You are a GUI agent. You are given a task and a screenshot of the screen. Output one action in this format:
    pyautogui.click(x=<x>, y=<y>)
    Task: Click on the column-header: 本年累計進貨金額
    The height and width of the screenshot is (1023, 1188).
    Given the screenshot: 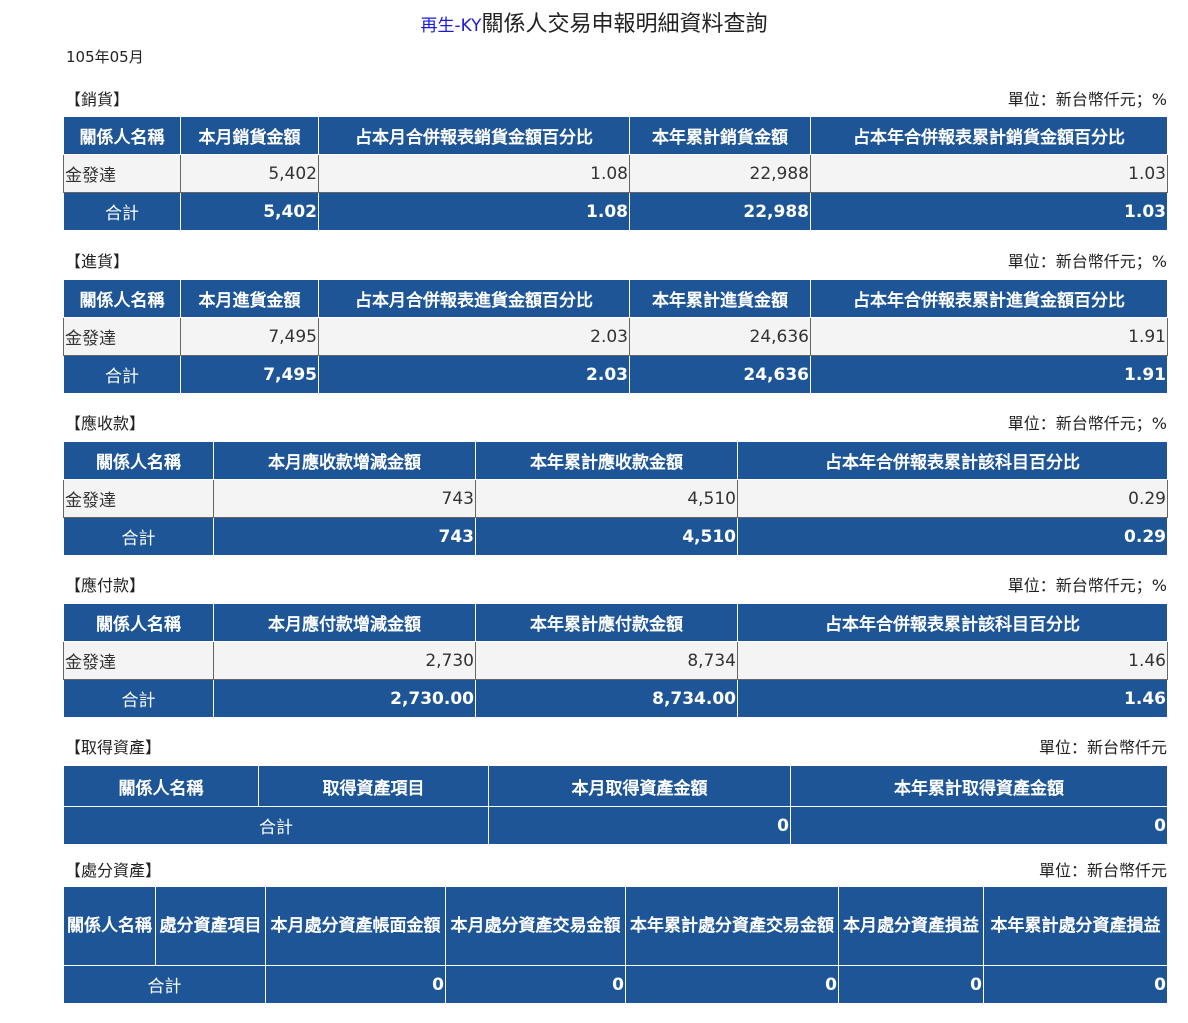 What is the action you would take?
    pyautogui.click(x=720, y=298)
    